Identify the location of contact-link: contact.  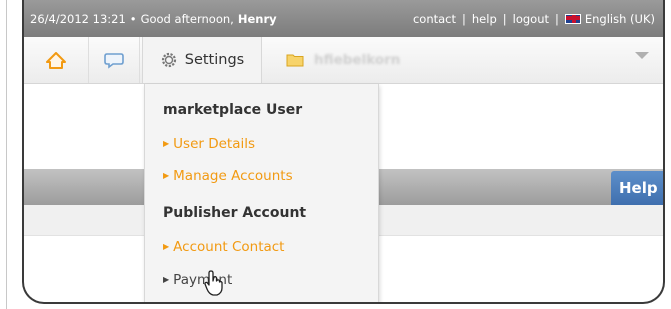
(434, 19).